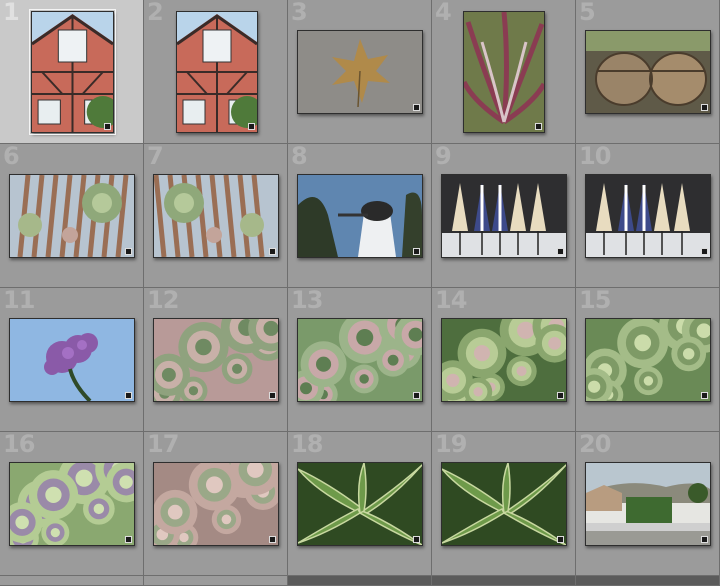 The height and width of the screenshot is (586, 720). I want to click on grid-cell: 17, so click(216, 504).